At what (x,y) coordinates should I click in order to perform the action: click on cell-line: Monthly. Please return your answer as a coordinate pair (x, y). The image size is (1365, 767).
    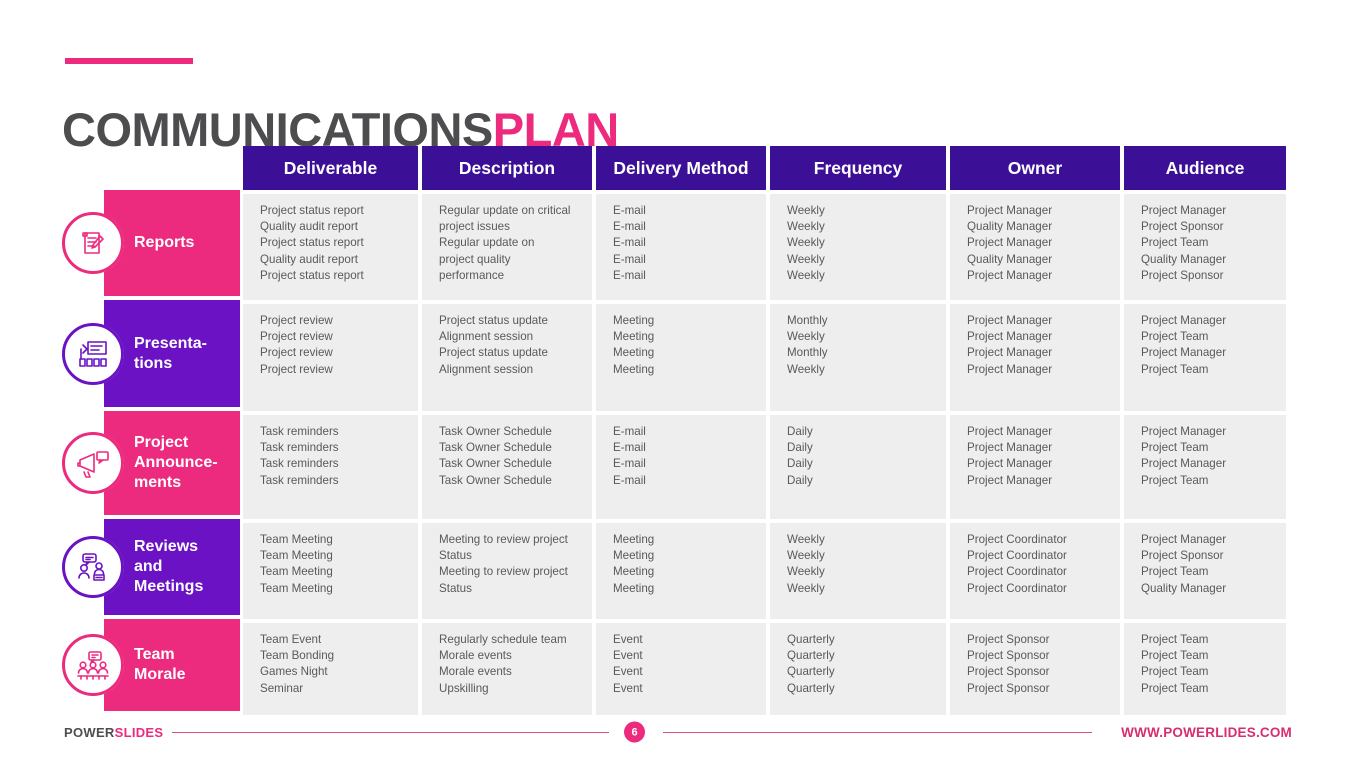
    Looking at the image, I should click on (807, 353).